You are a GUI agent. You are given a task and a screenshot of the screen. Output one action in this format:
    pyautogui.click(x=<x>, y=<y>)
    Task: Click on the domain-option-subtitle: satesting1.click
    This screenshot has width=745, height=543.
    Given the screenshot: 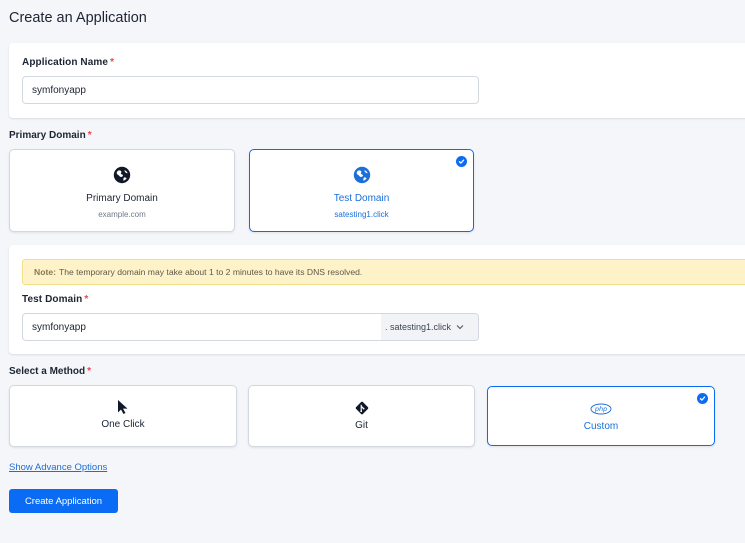 What is the action you would take?
    pyautogui.click(x=361, y=214)
    